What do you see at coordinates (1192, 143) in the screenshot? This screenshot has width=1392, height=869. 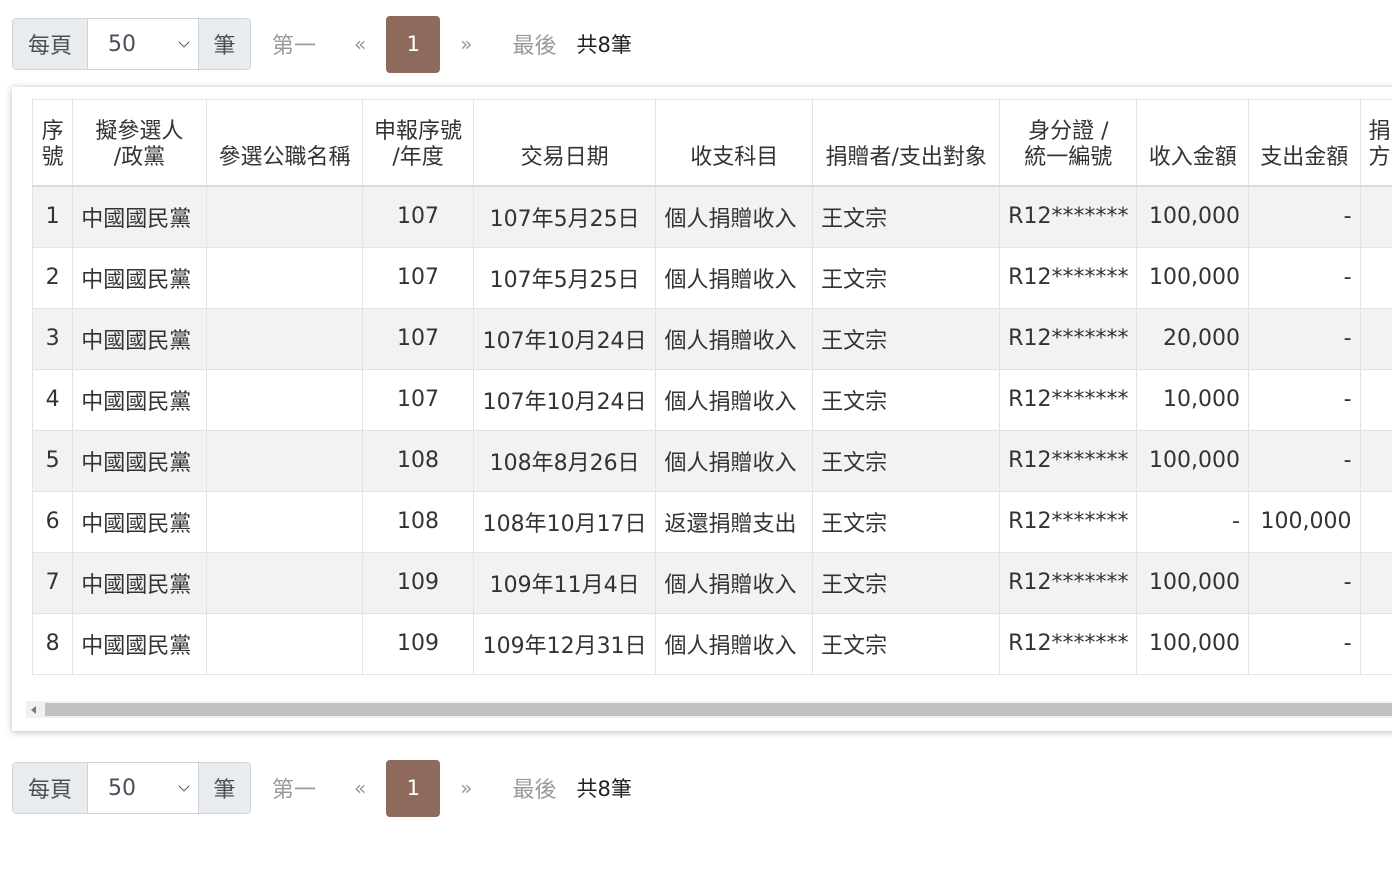 I see `header-income: 收入金額` at bounding box center [1192, 143].